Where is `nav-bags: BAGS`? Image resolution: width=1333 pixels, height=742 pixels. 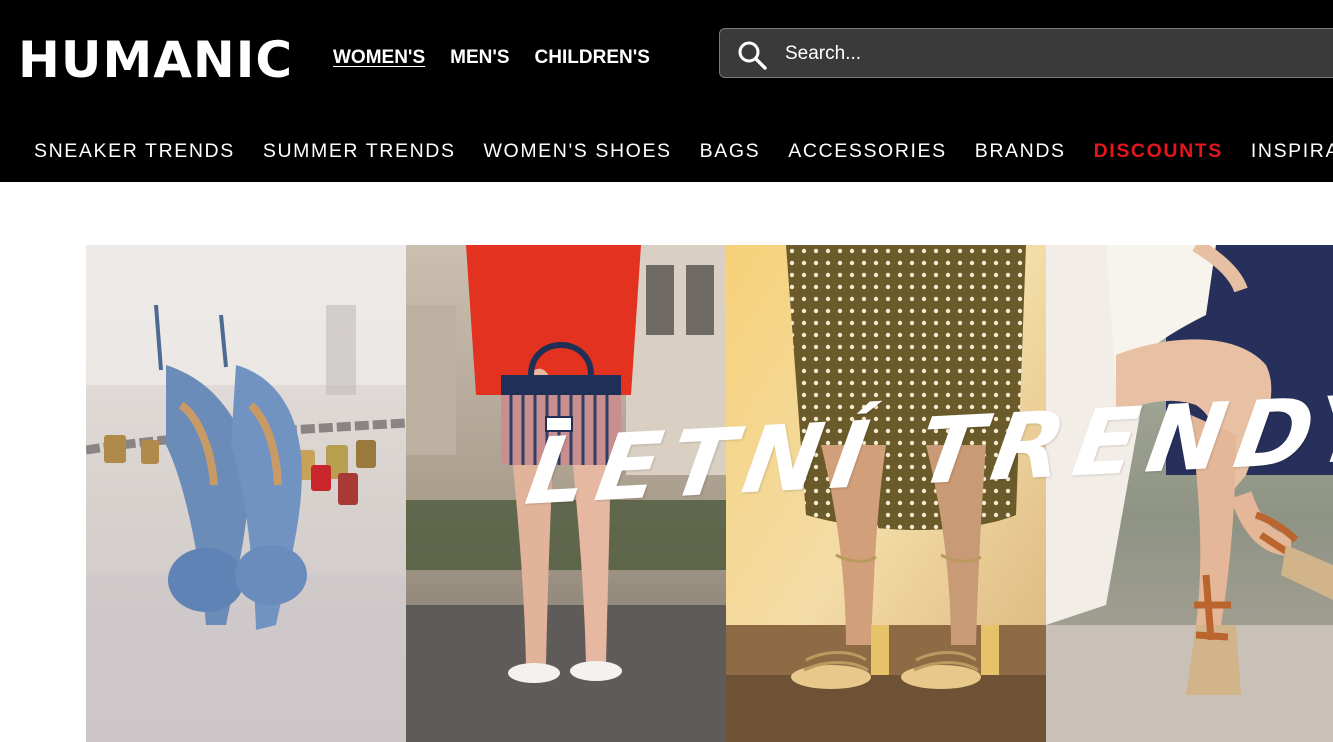 nav-bags: BAGS is located at coordinates (730, 151).